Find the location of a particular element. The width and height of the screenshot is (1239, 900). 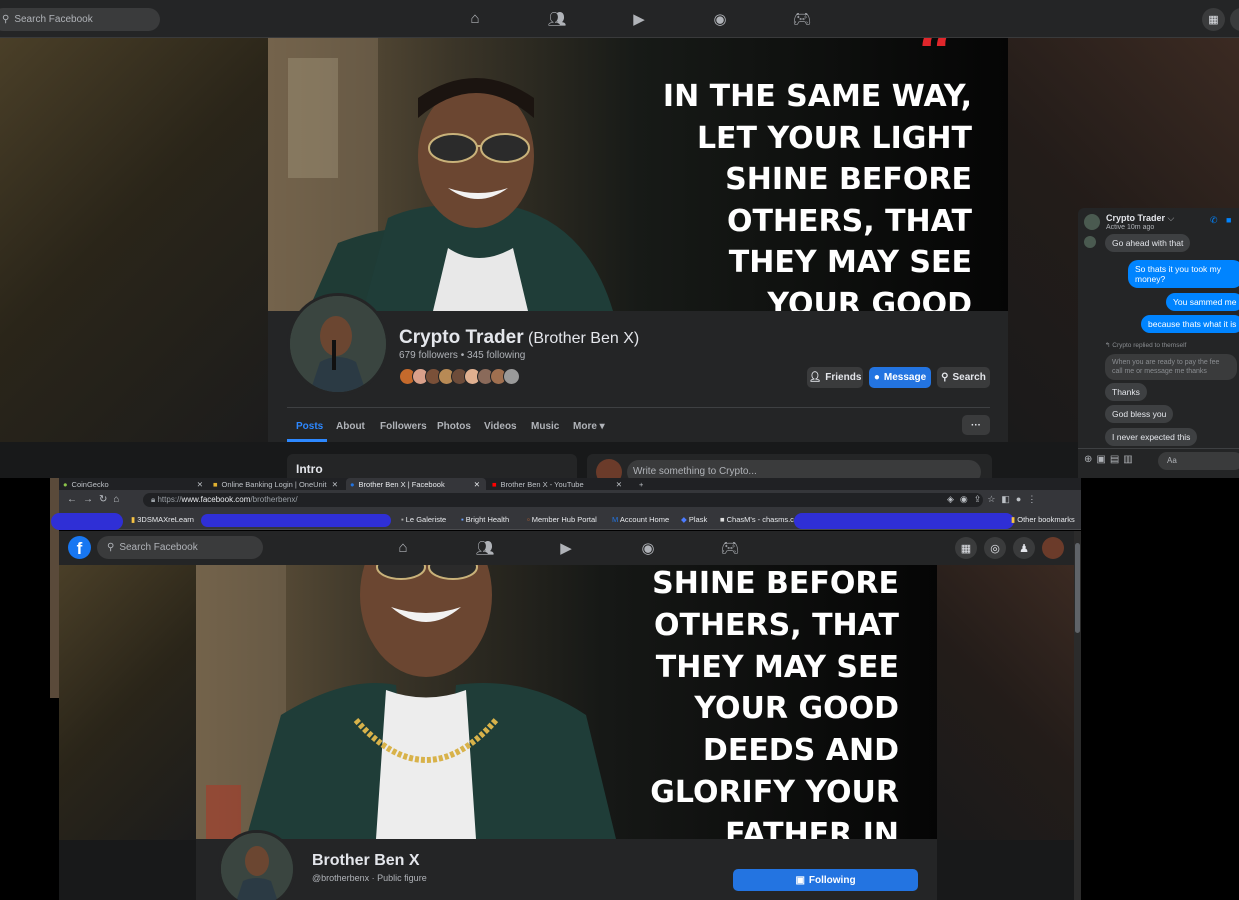

following-button: ▣ Following is located at coordinates (825, 880).